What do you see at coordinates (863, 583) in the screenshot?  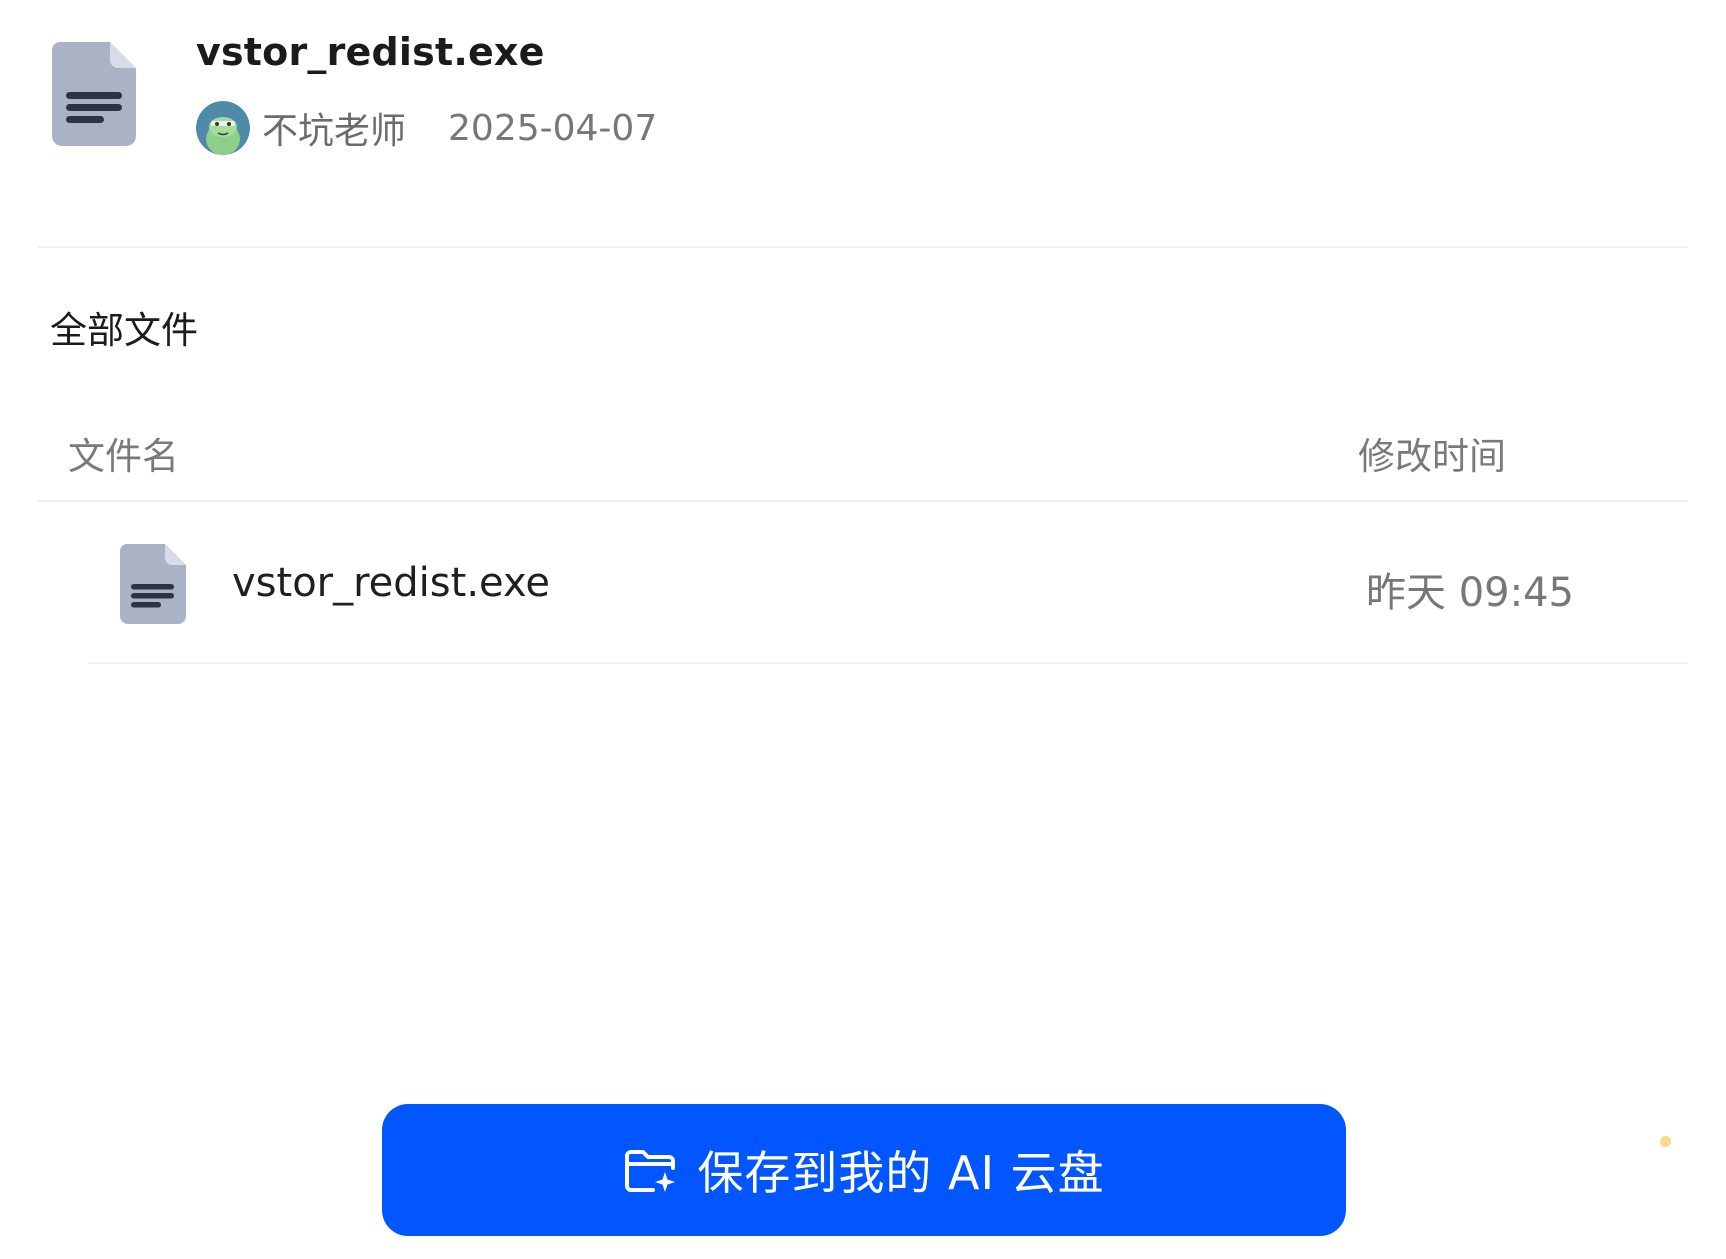 I see `table-row: vstor_redist.exe 昨天 09:45` at bounding box center [863, 583].